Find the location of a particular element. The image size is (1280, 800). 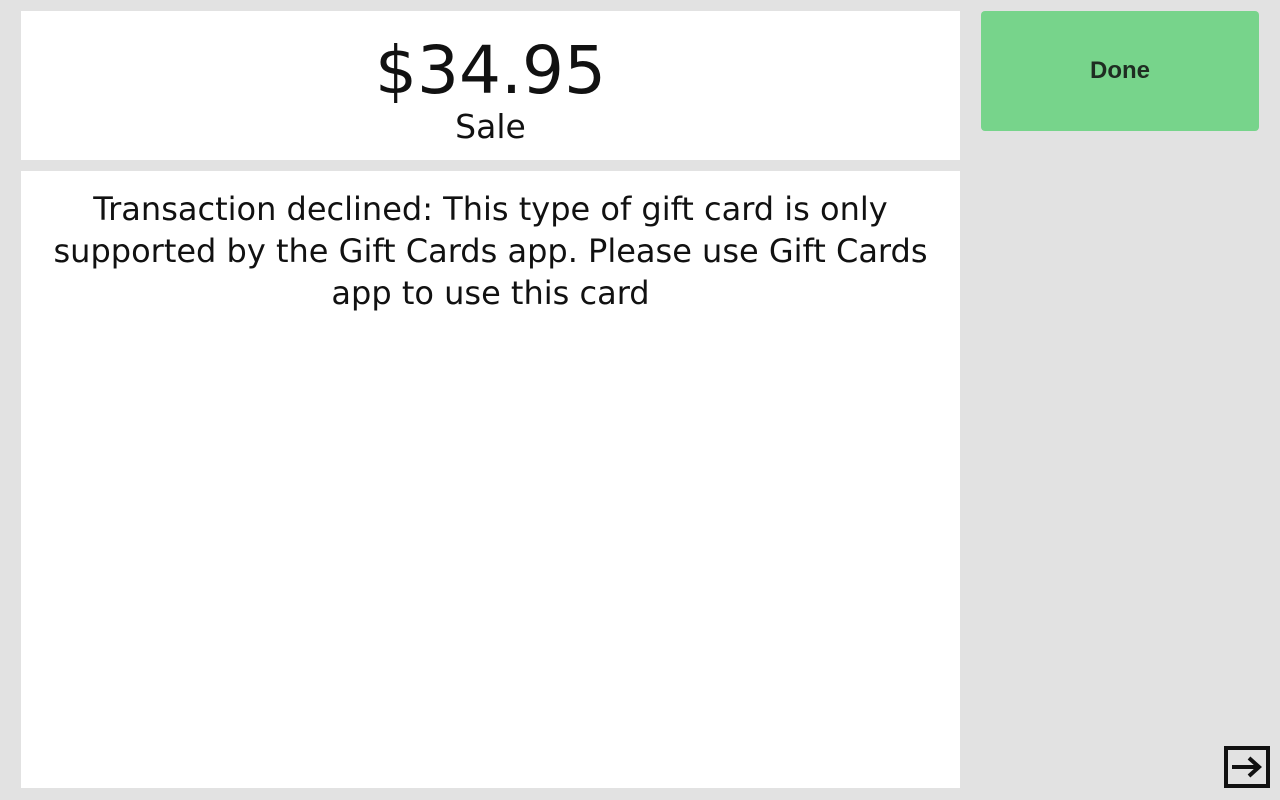

exit-icon is located at coordinates (1247, 767).